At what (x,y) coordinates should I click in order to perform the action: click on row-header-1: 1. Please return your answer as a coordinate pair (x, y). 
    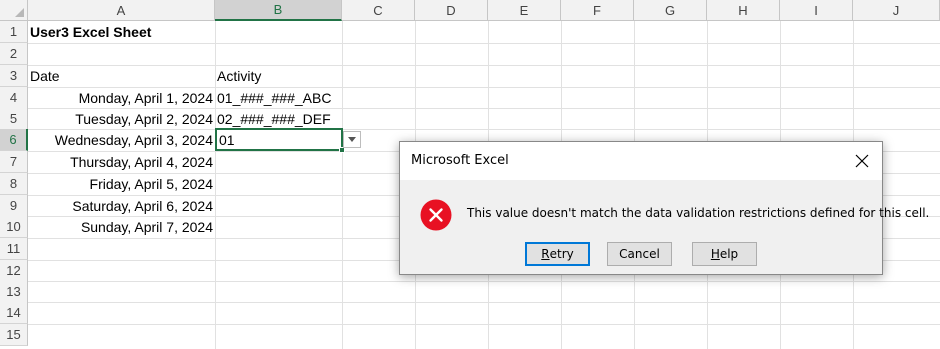
    Looking at the image, I should click on (14, 32).